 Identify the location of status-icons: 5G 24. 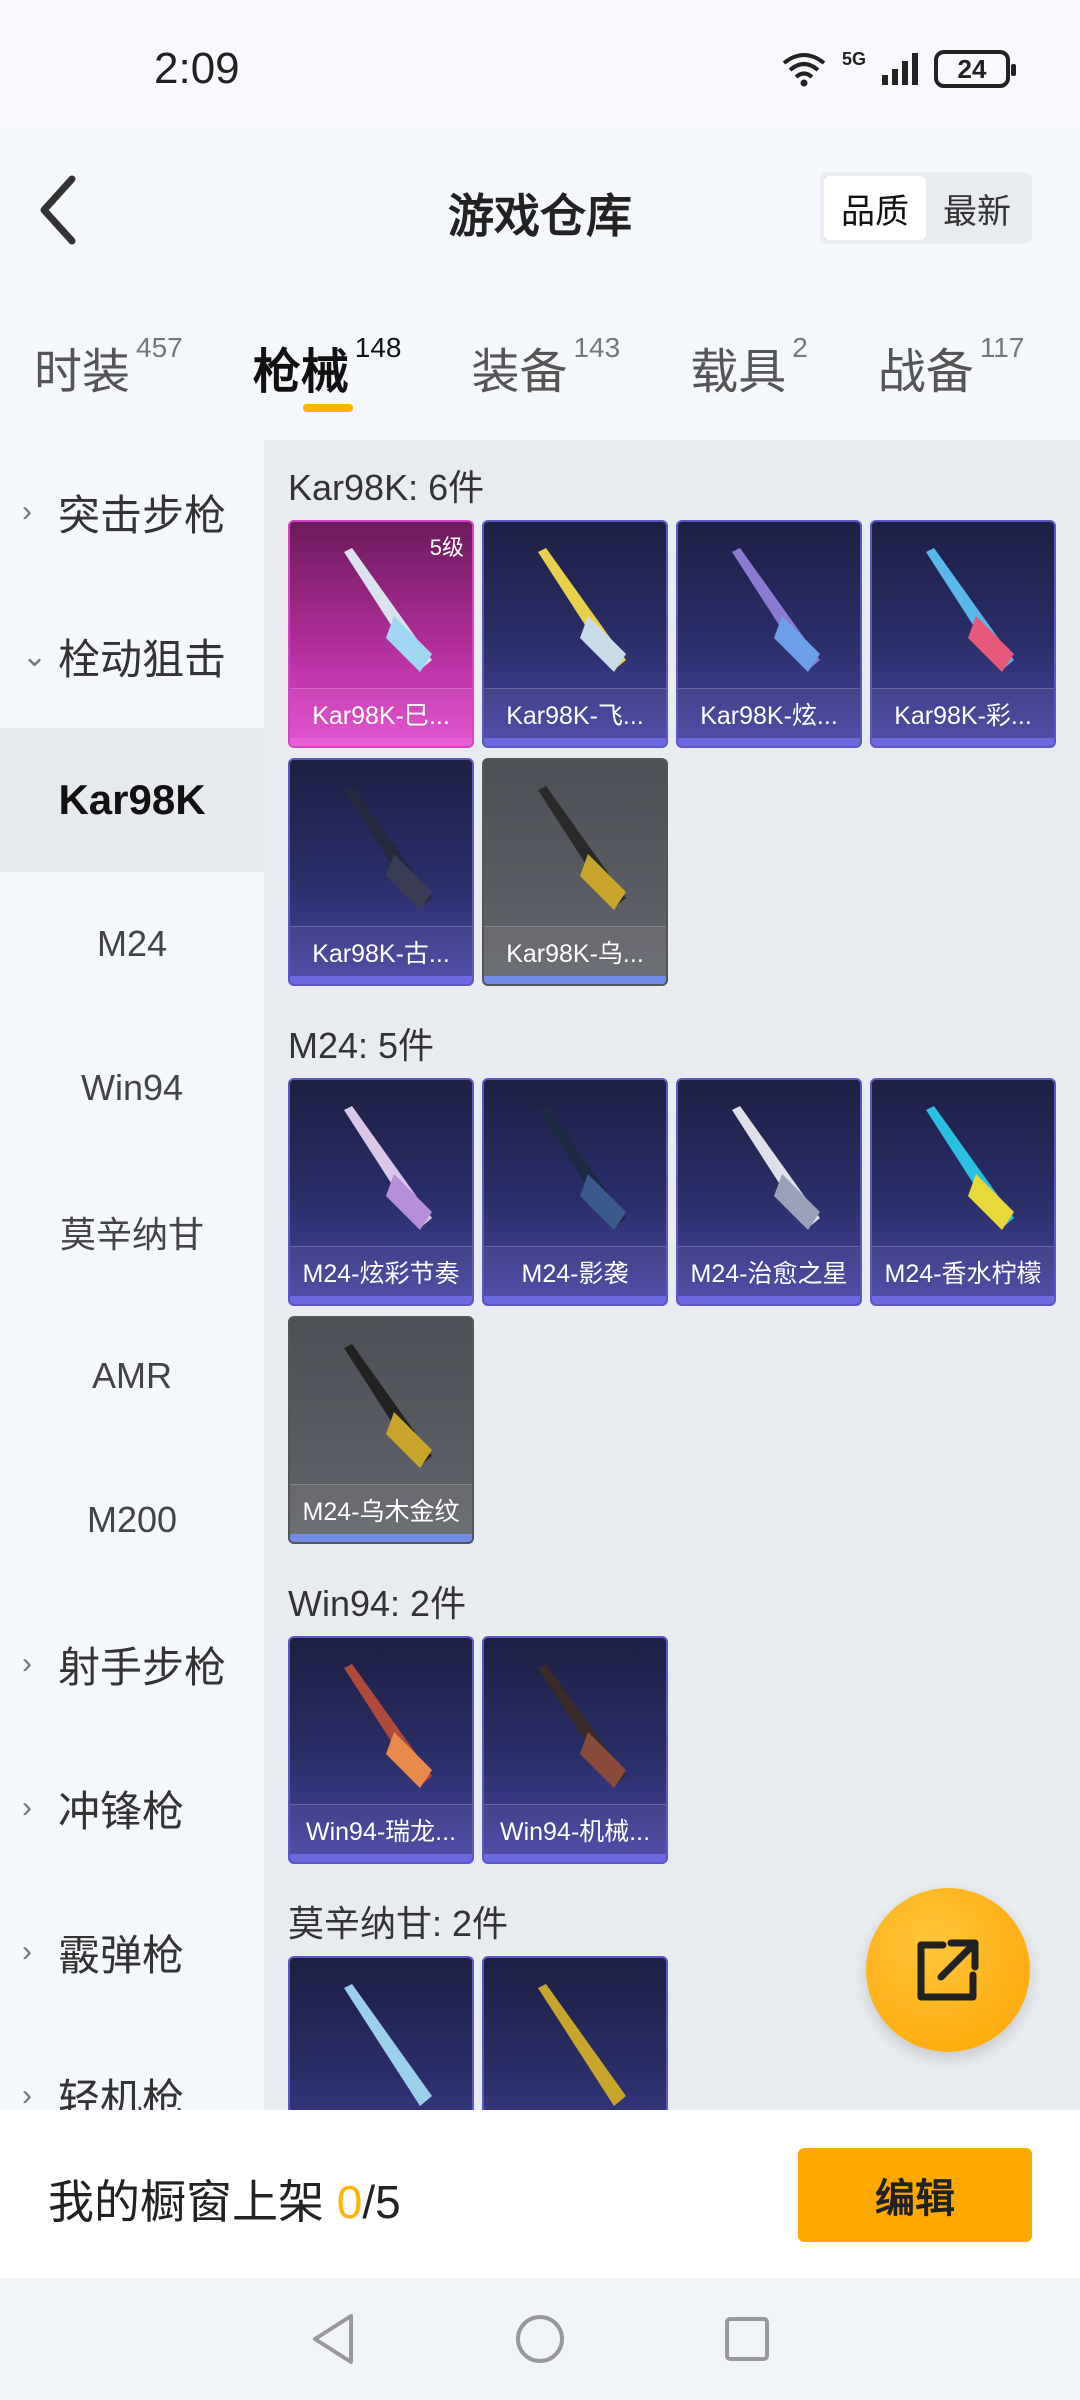
(898, 68).